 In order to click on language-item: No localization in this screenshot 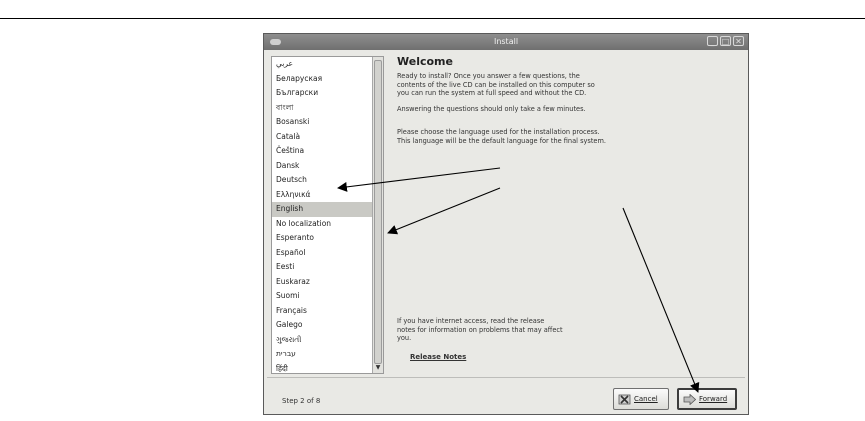, I will do `click(322, 224)`.